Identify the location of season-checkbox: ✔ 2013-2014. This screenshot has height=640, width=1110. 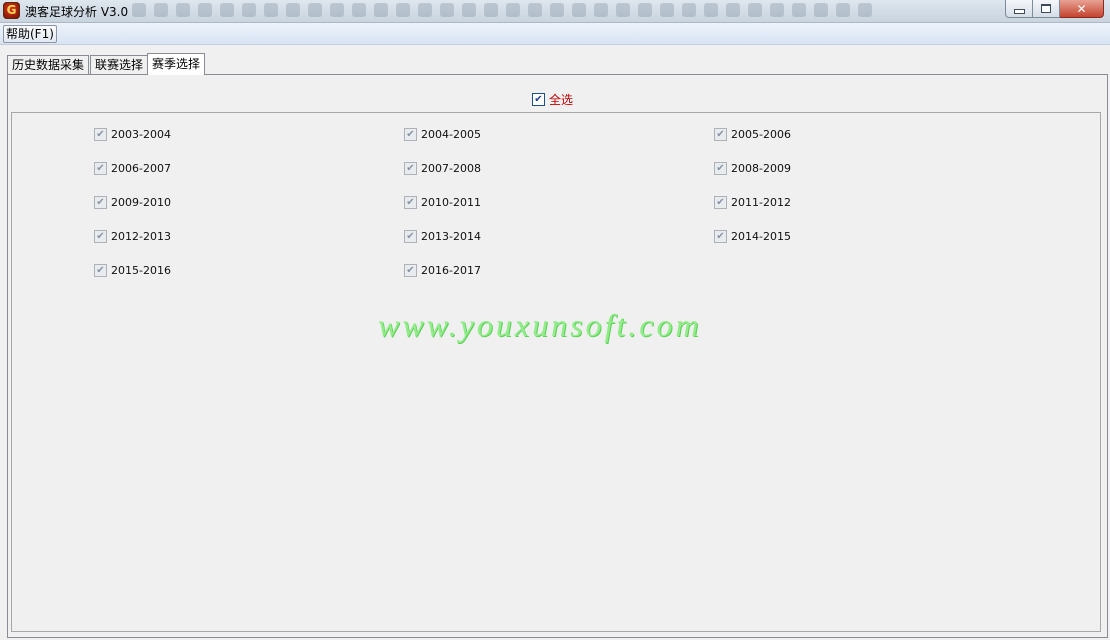
(442, 236).